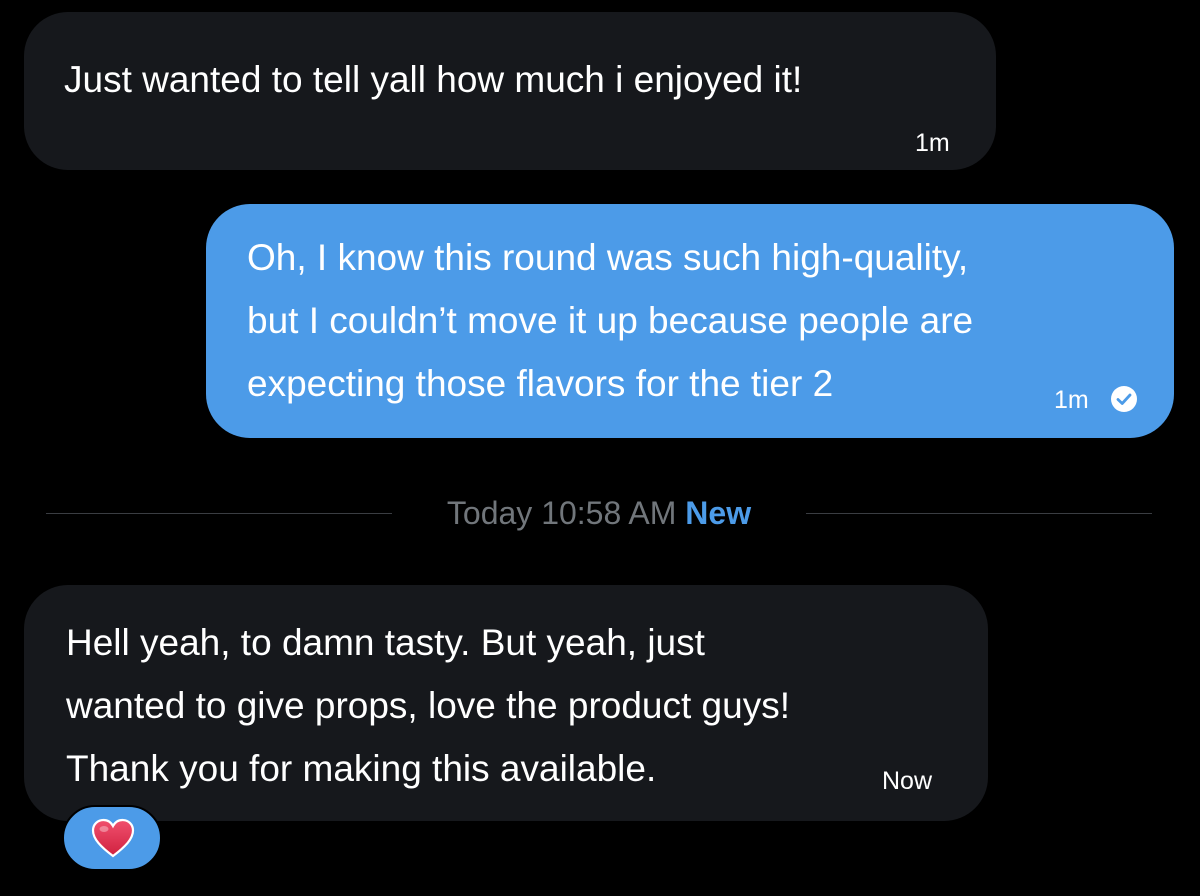  I want to click on message-text-line: Thank you for making this available., so click(361, 768).